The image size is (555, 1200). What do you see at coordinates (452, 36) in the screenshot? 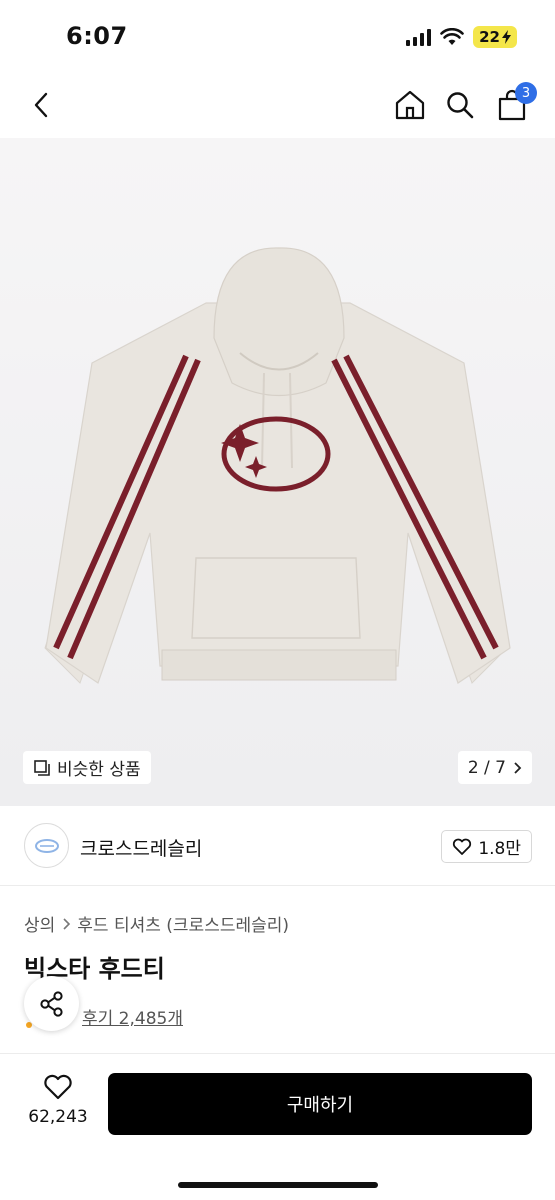
I see `wifi-icon` at bounding box center [452, 36].